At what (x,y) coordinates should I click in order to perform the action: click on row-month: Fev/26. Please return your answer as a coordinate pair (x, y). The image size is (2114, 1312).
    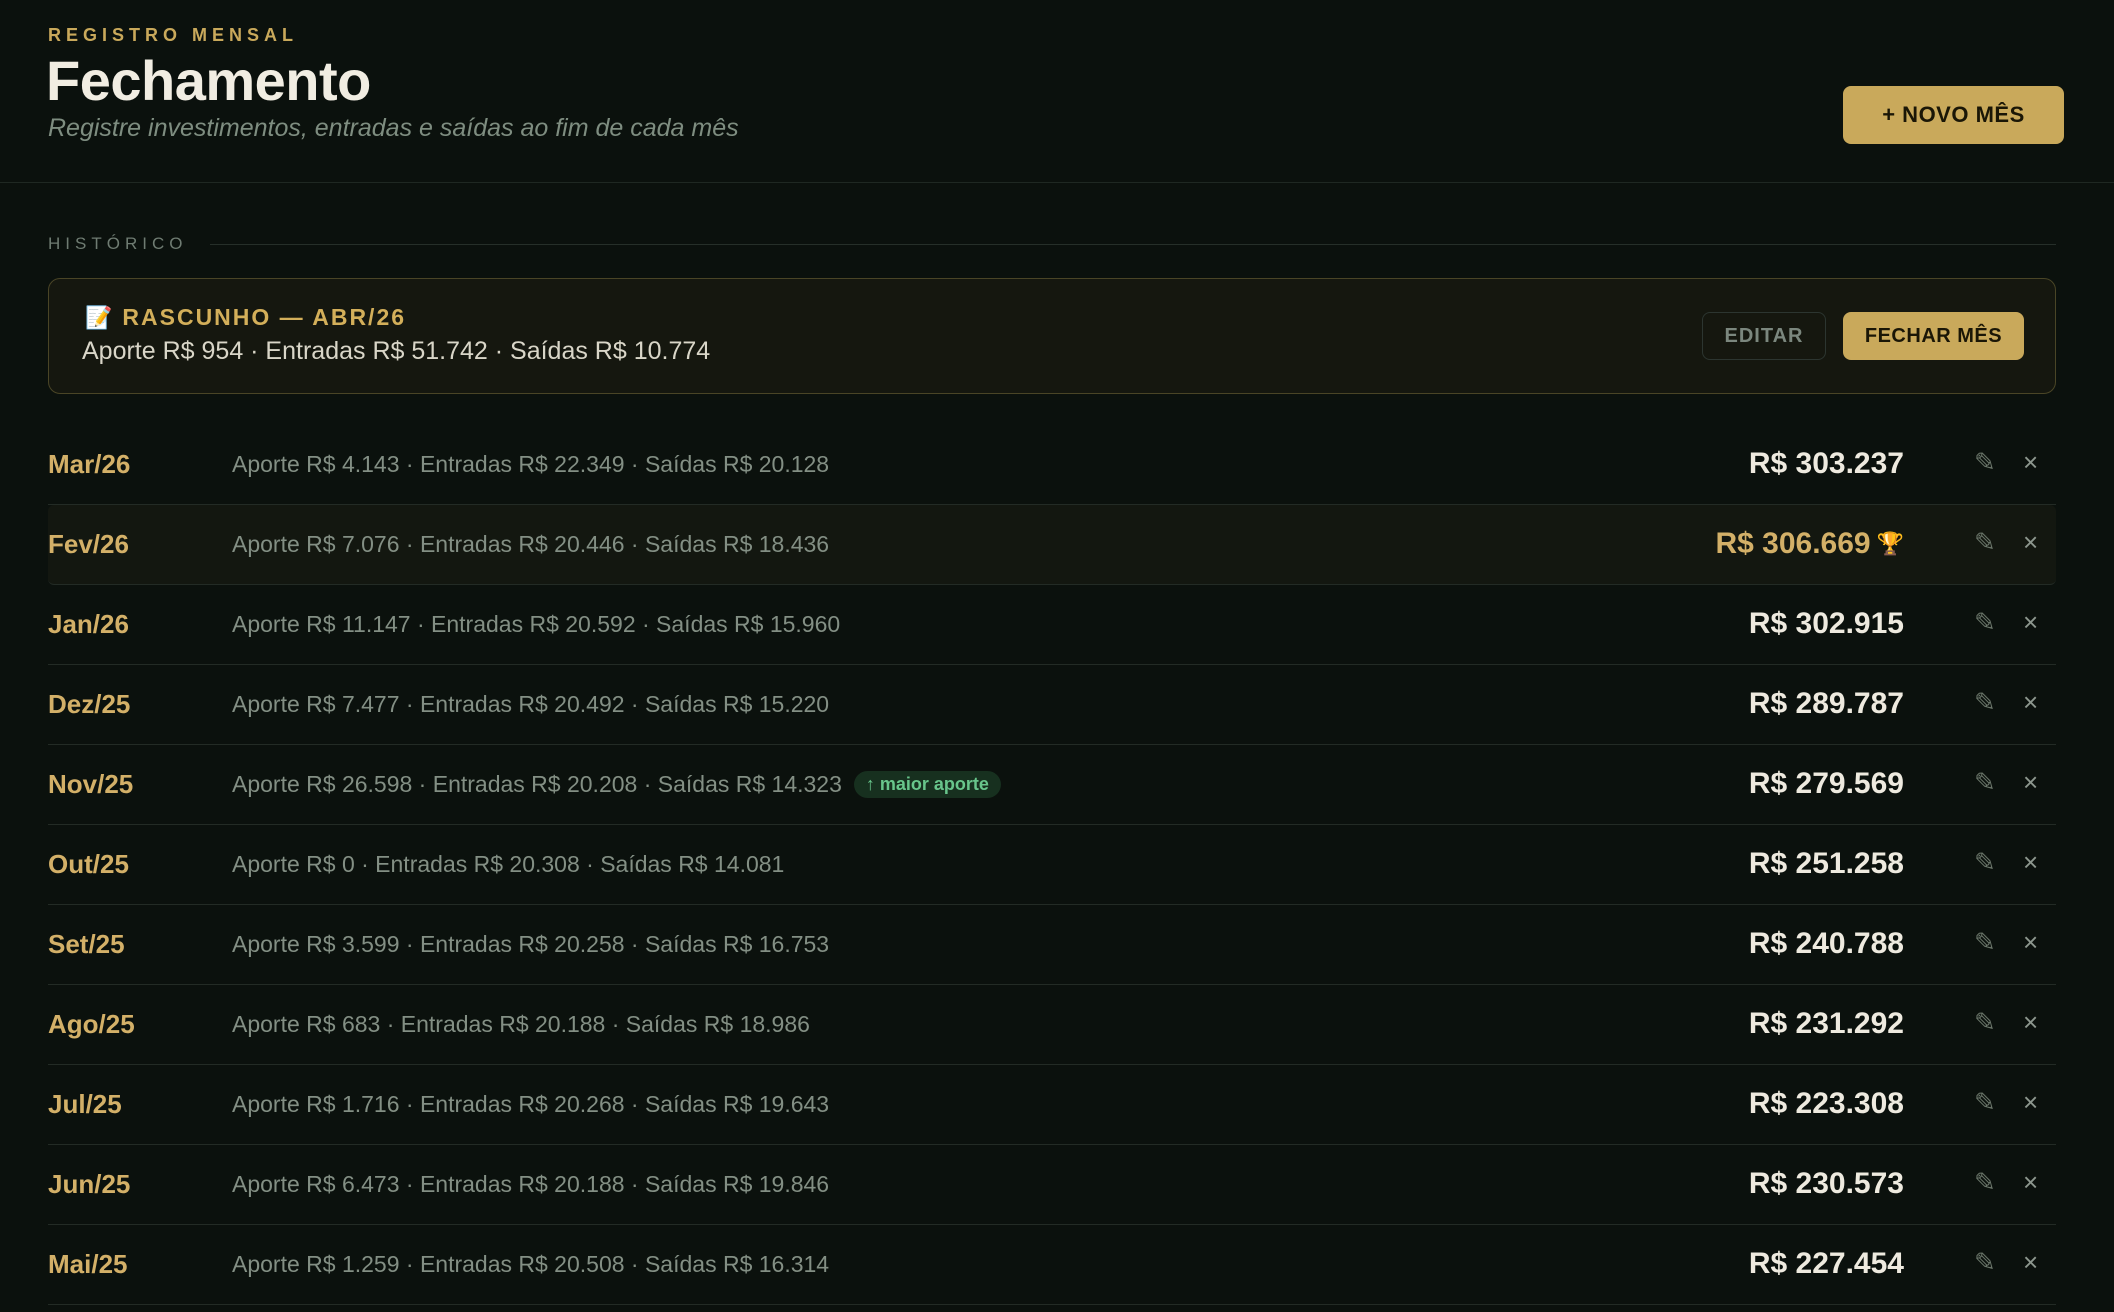
    Looking at the image, I should click on (88, 544).